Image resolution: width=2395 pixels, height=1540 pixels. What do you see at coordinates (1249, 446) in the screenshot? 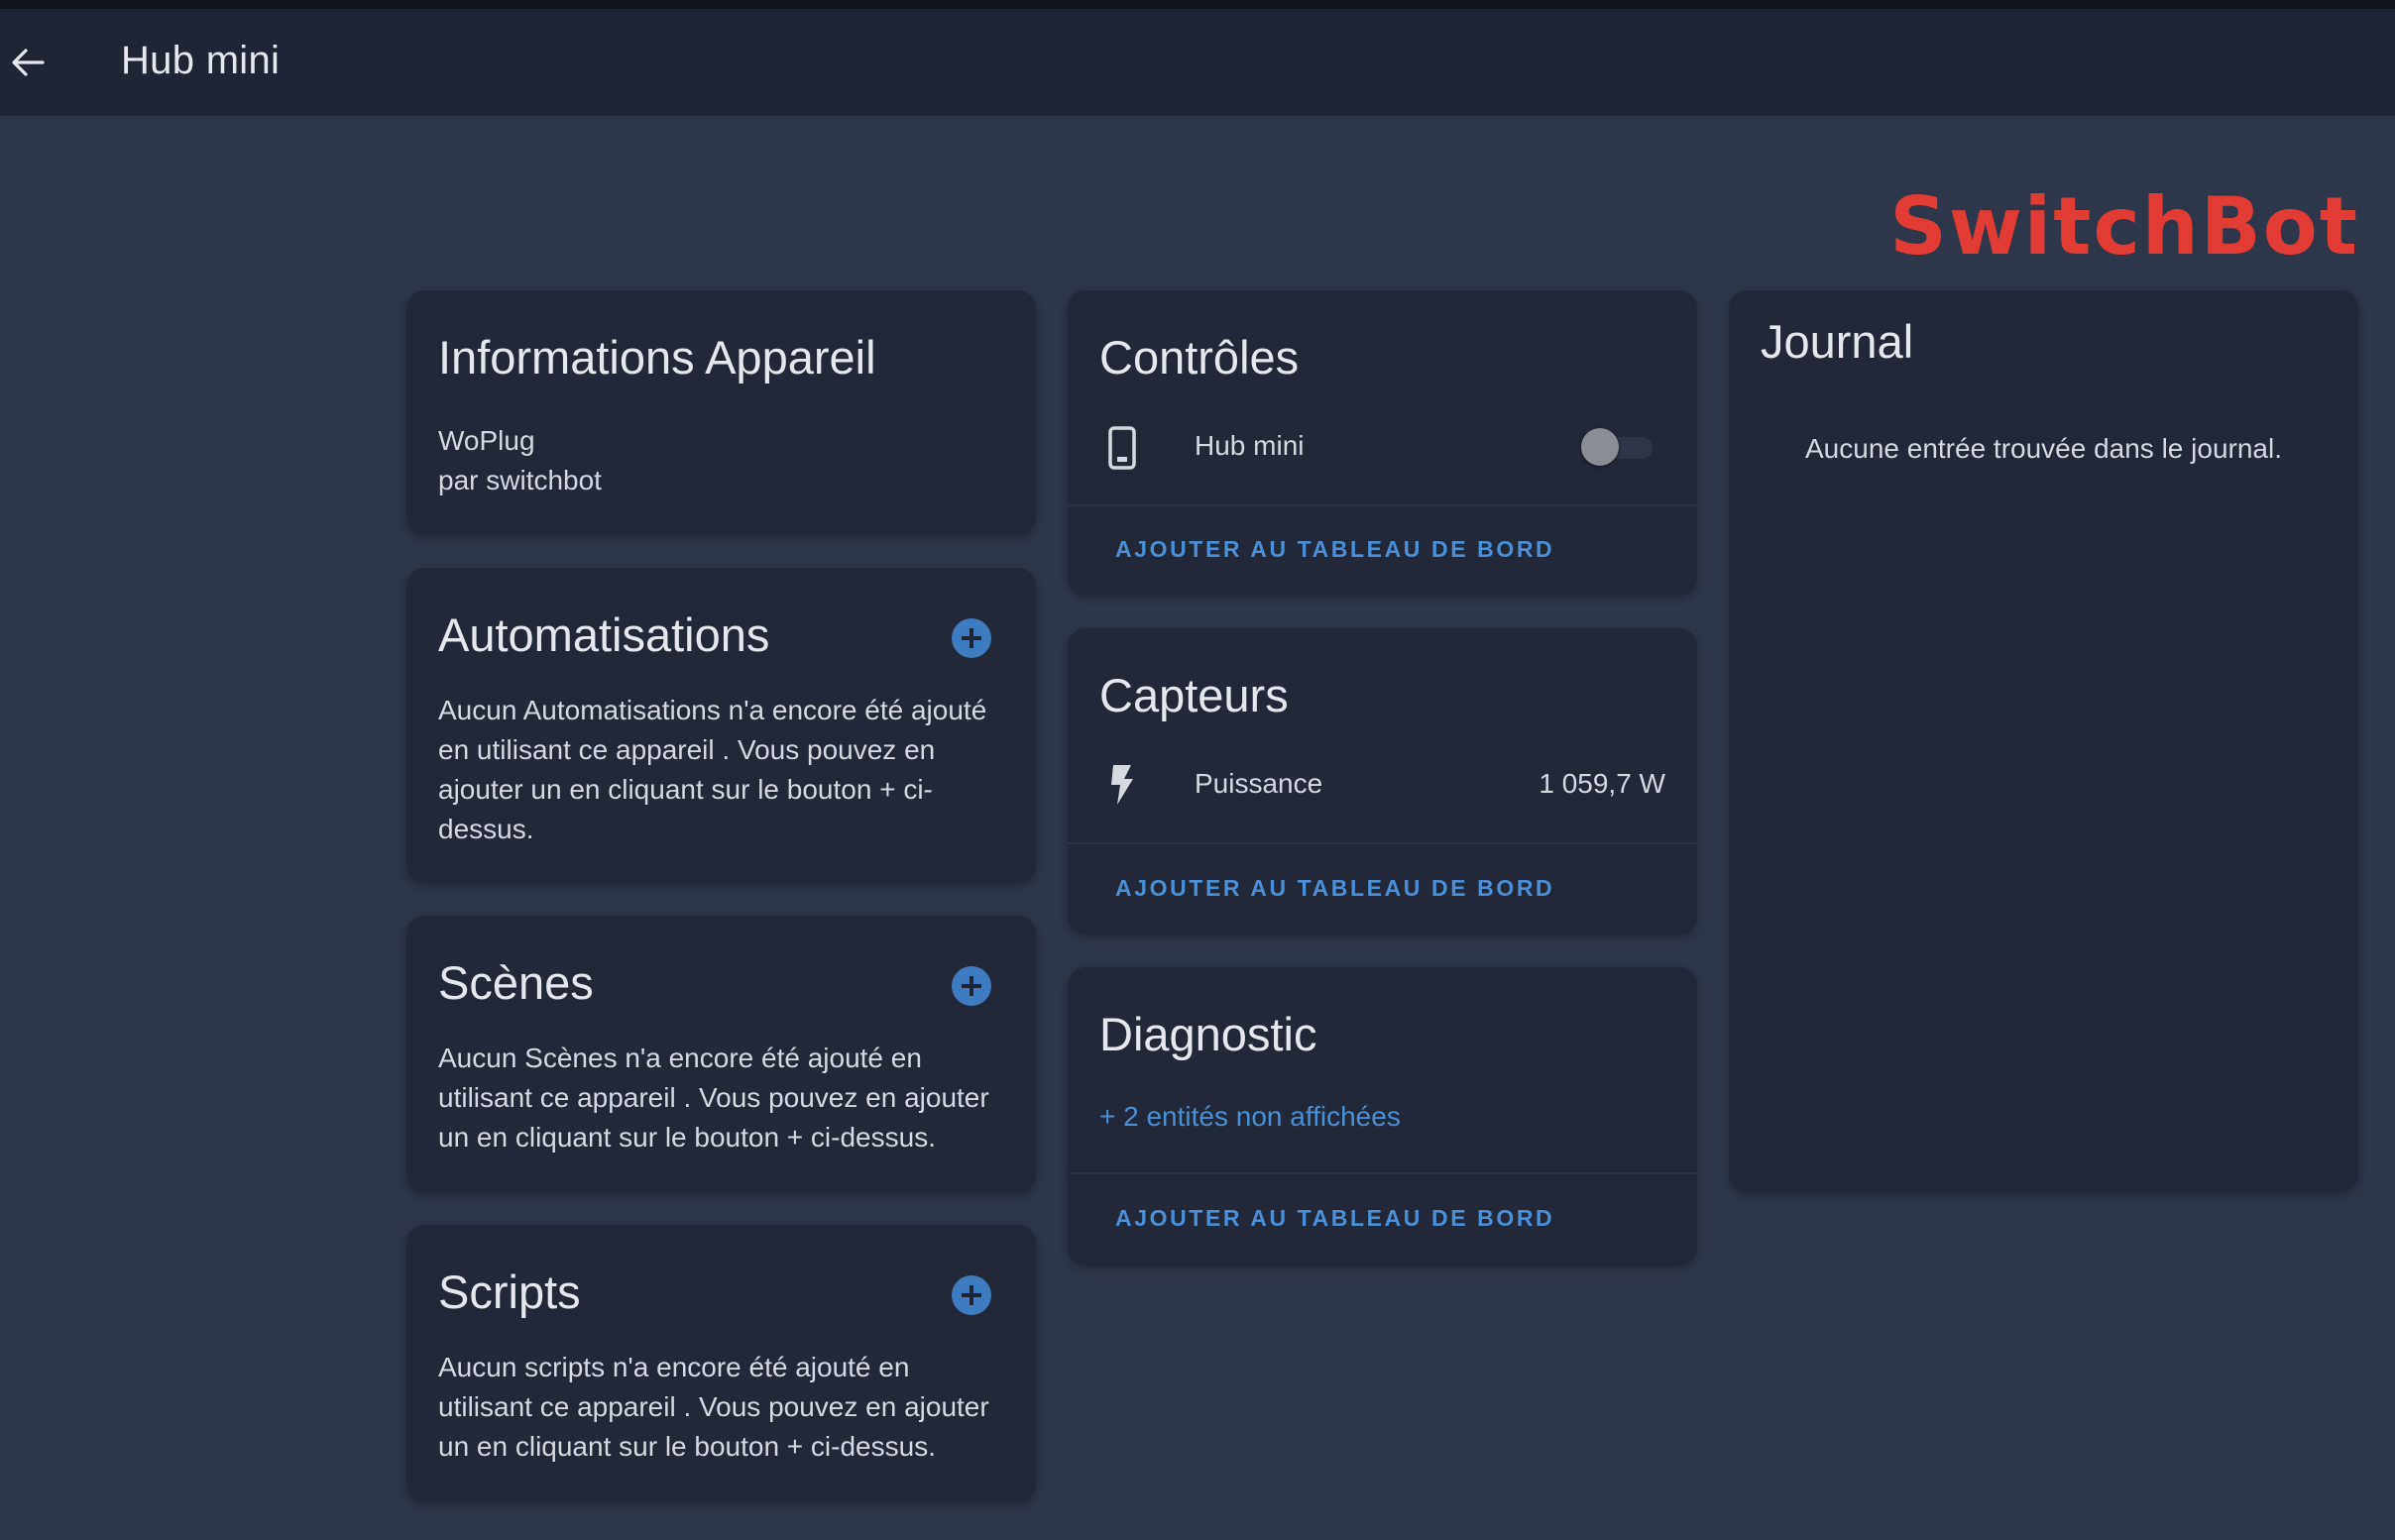
I see `controls-entity-label: Hub mini` at bounding box center [1249, 446].